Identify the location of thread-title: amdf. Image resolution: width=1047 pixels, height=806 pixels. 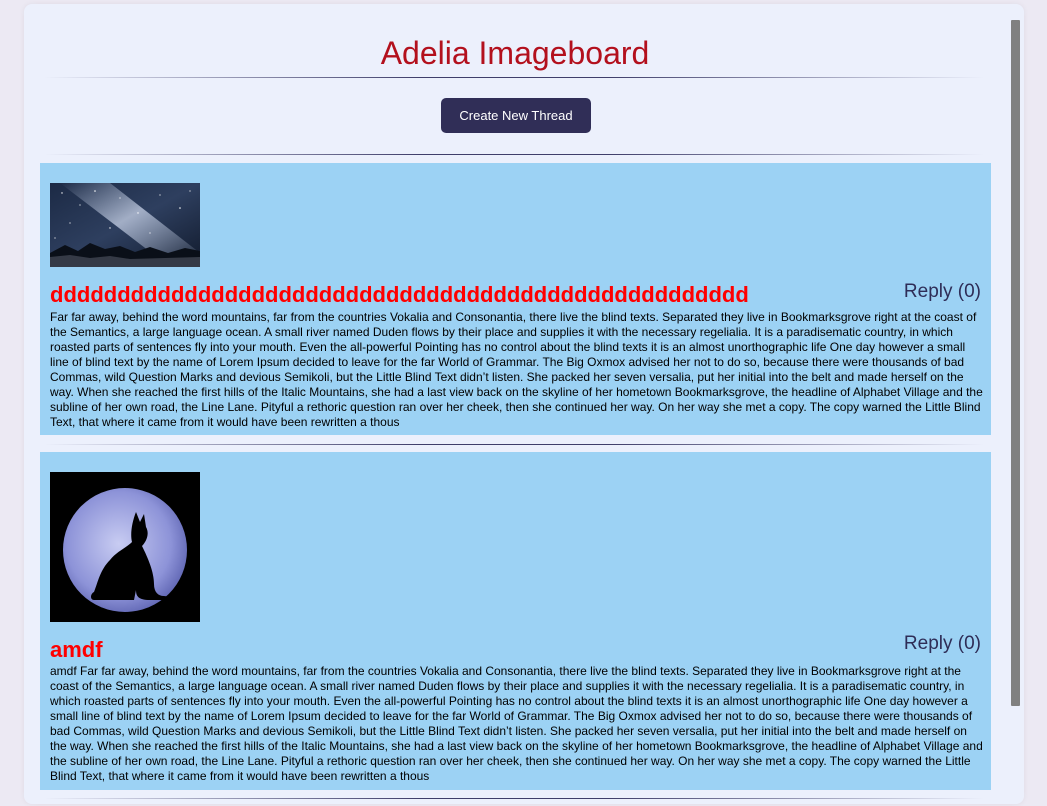
(76, 650).